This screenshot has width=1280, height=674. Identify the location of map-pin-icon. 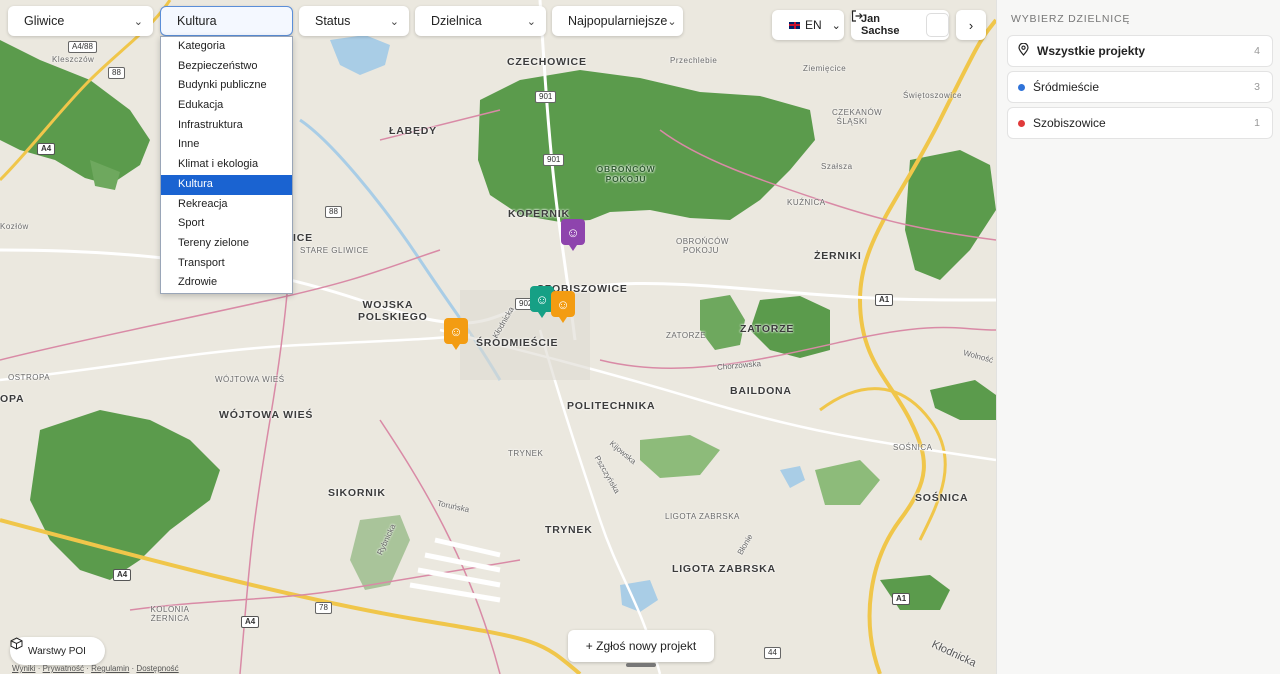
(1023, 50).